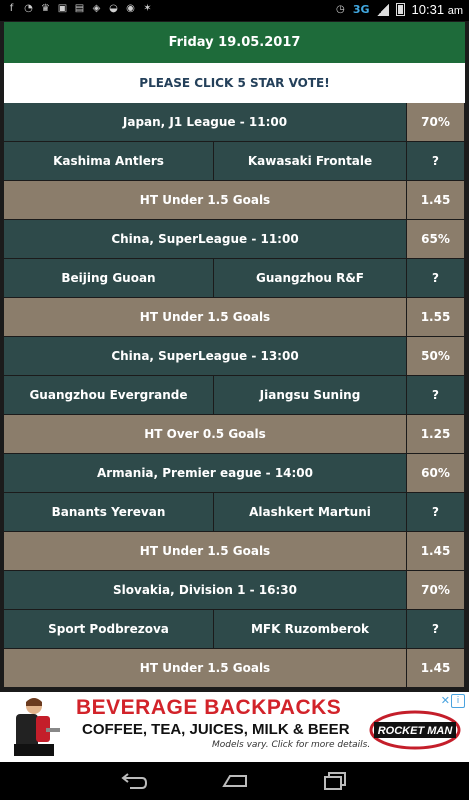 The width and height of the screenshot is (469, 800). What do you see at coordinates (209, 707) in the screenshot?
I see `ad-title: BEVERAGE BACKPACKS` at bounding box center [209, 707].